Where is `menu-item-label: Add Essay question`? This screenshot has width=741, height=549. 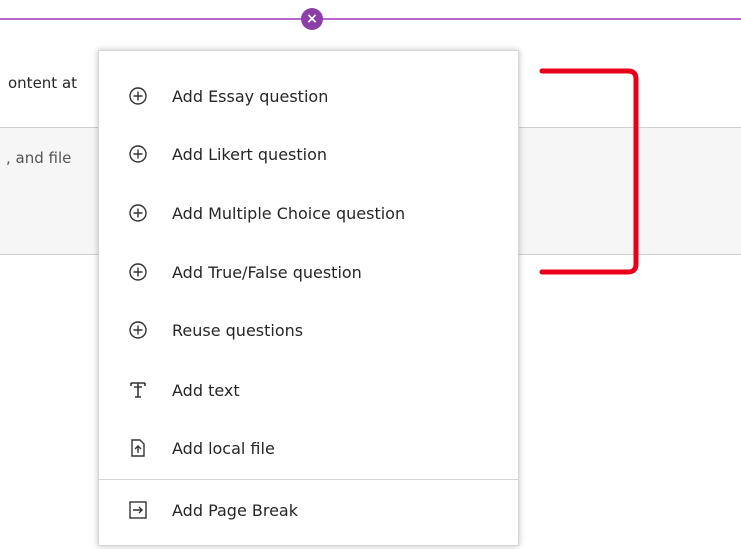
menu-item-label: Add Essay question is located at coordinates (250, 96).